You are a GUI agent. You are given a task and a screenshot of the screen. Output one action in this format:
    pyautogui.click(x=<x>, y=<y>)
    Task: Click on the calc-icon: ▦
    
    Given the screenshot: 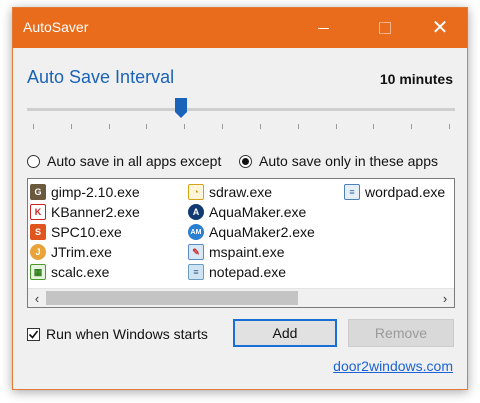 What is the action you would take?
    pyautogui.click(x=38, y=272)
    